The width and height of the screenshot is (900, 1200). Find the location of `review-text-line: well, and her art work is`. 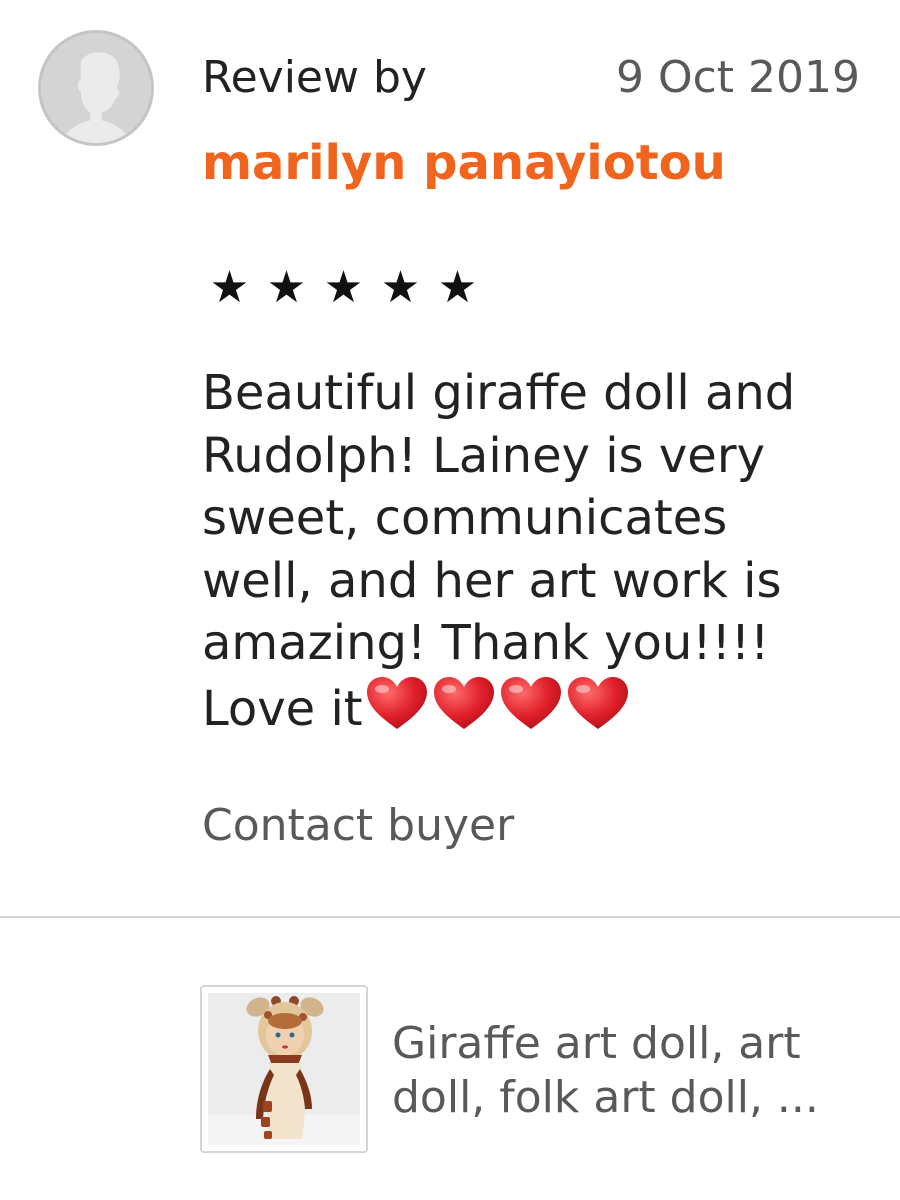

review-text-line: well, and her art work is is located at coordinates (492, 580).